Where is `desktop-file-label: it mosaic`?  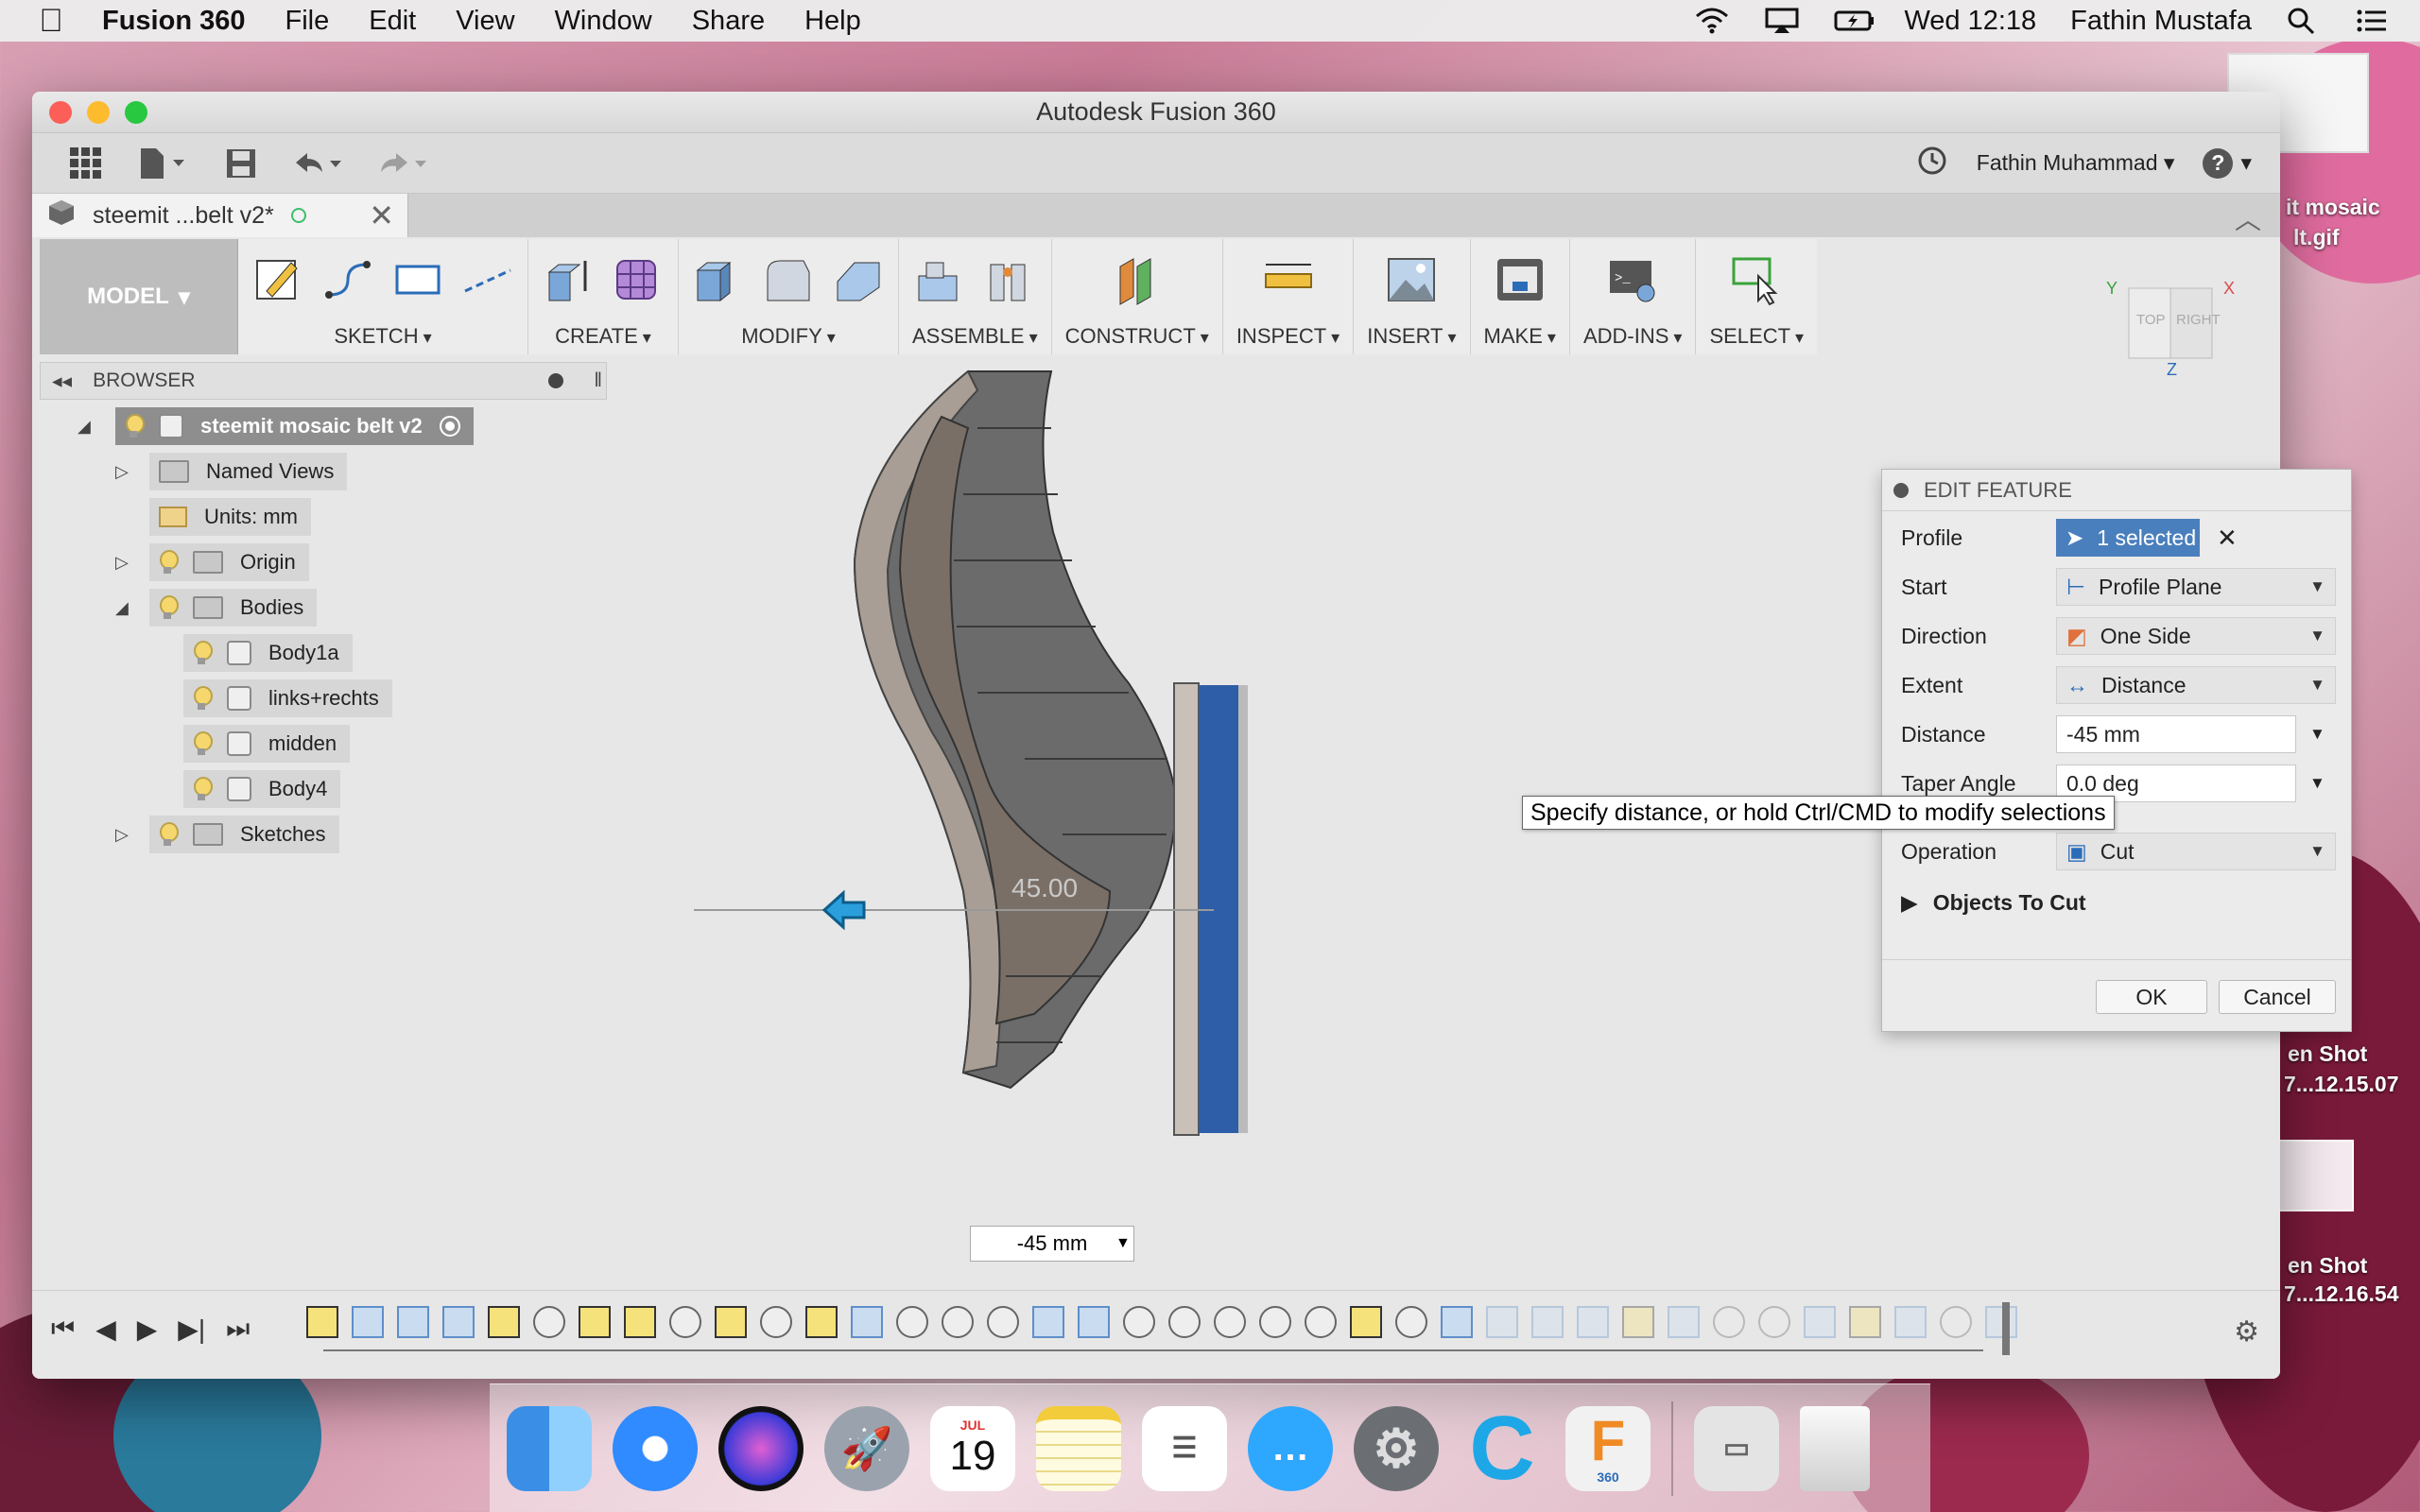 desktop-file-label: it mosaic is located at coordinates (2333, 207).